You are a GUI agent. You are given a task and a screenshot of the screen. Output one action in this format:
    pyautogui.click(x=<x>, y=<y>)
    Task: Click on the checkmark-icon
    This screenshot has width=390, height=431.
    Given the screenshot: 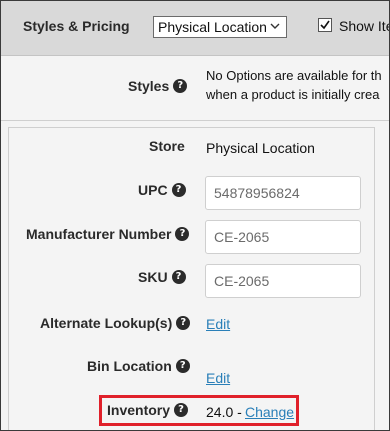 What is the action you would take?
    pyautogui.click(x=325, y=25)
    